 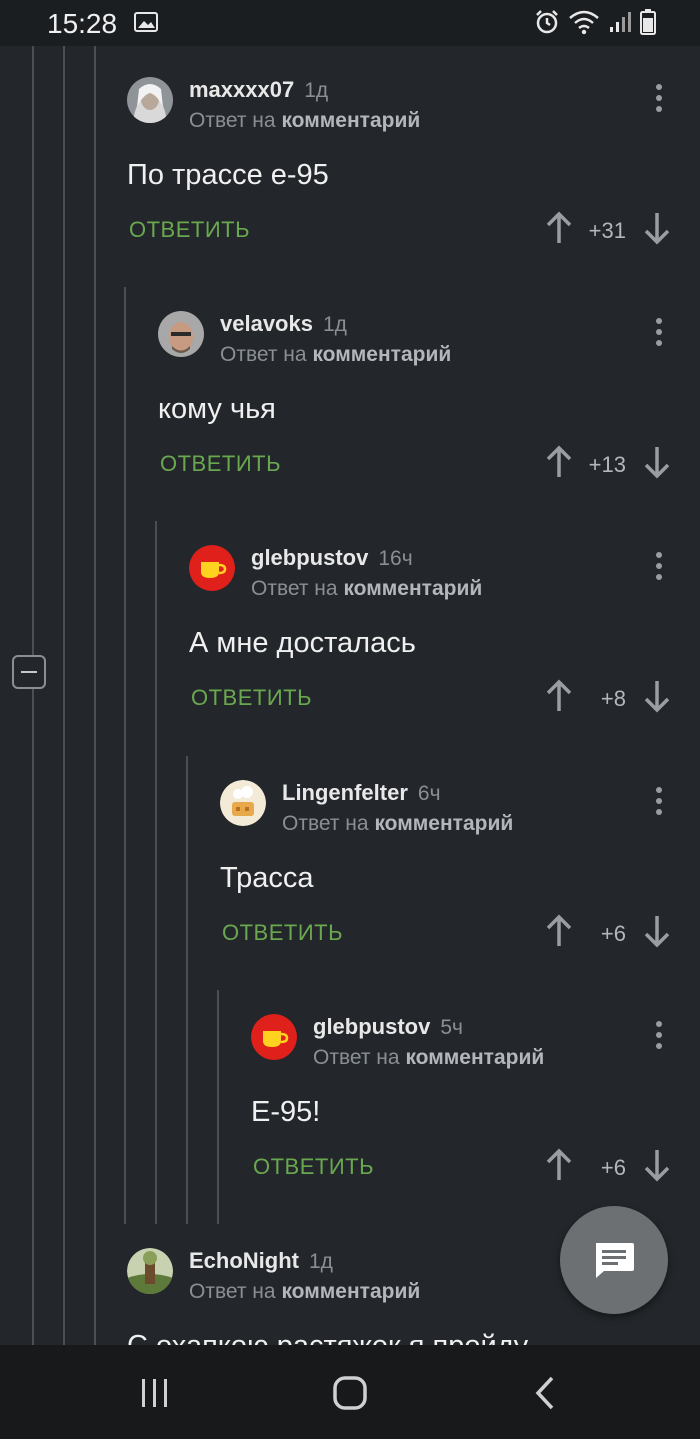 I want to click on signal-icon, so click(x=620, y=22).